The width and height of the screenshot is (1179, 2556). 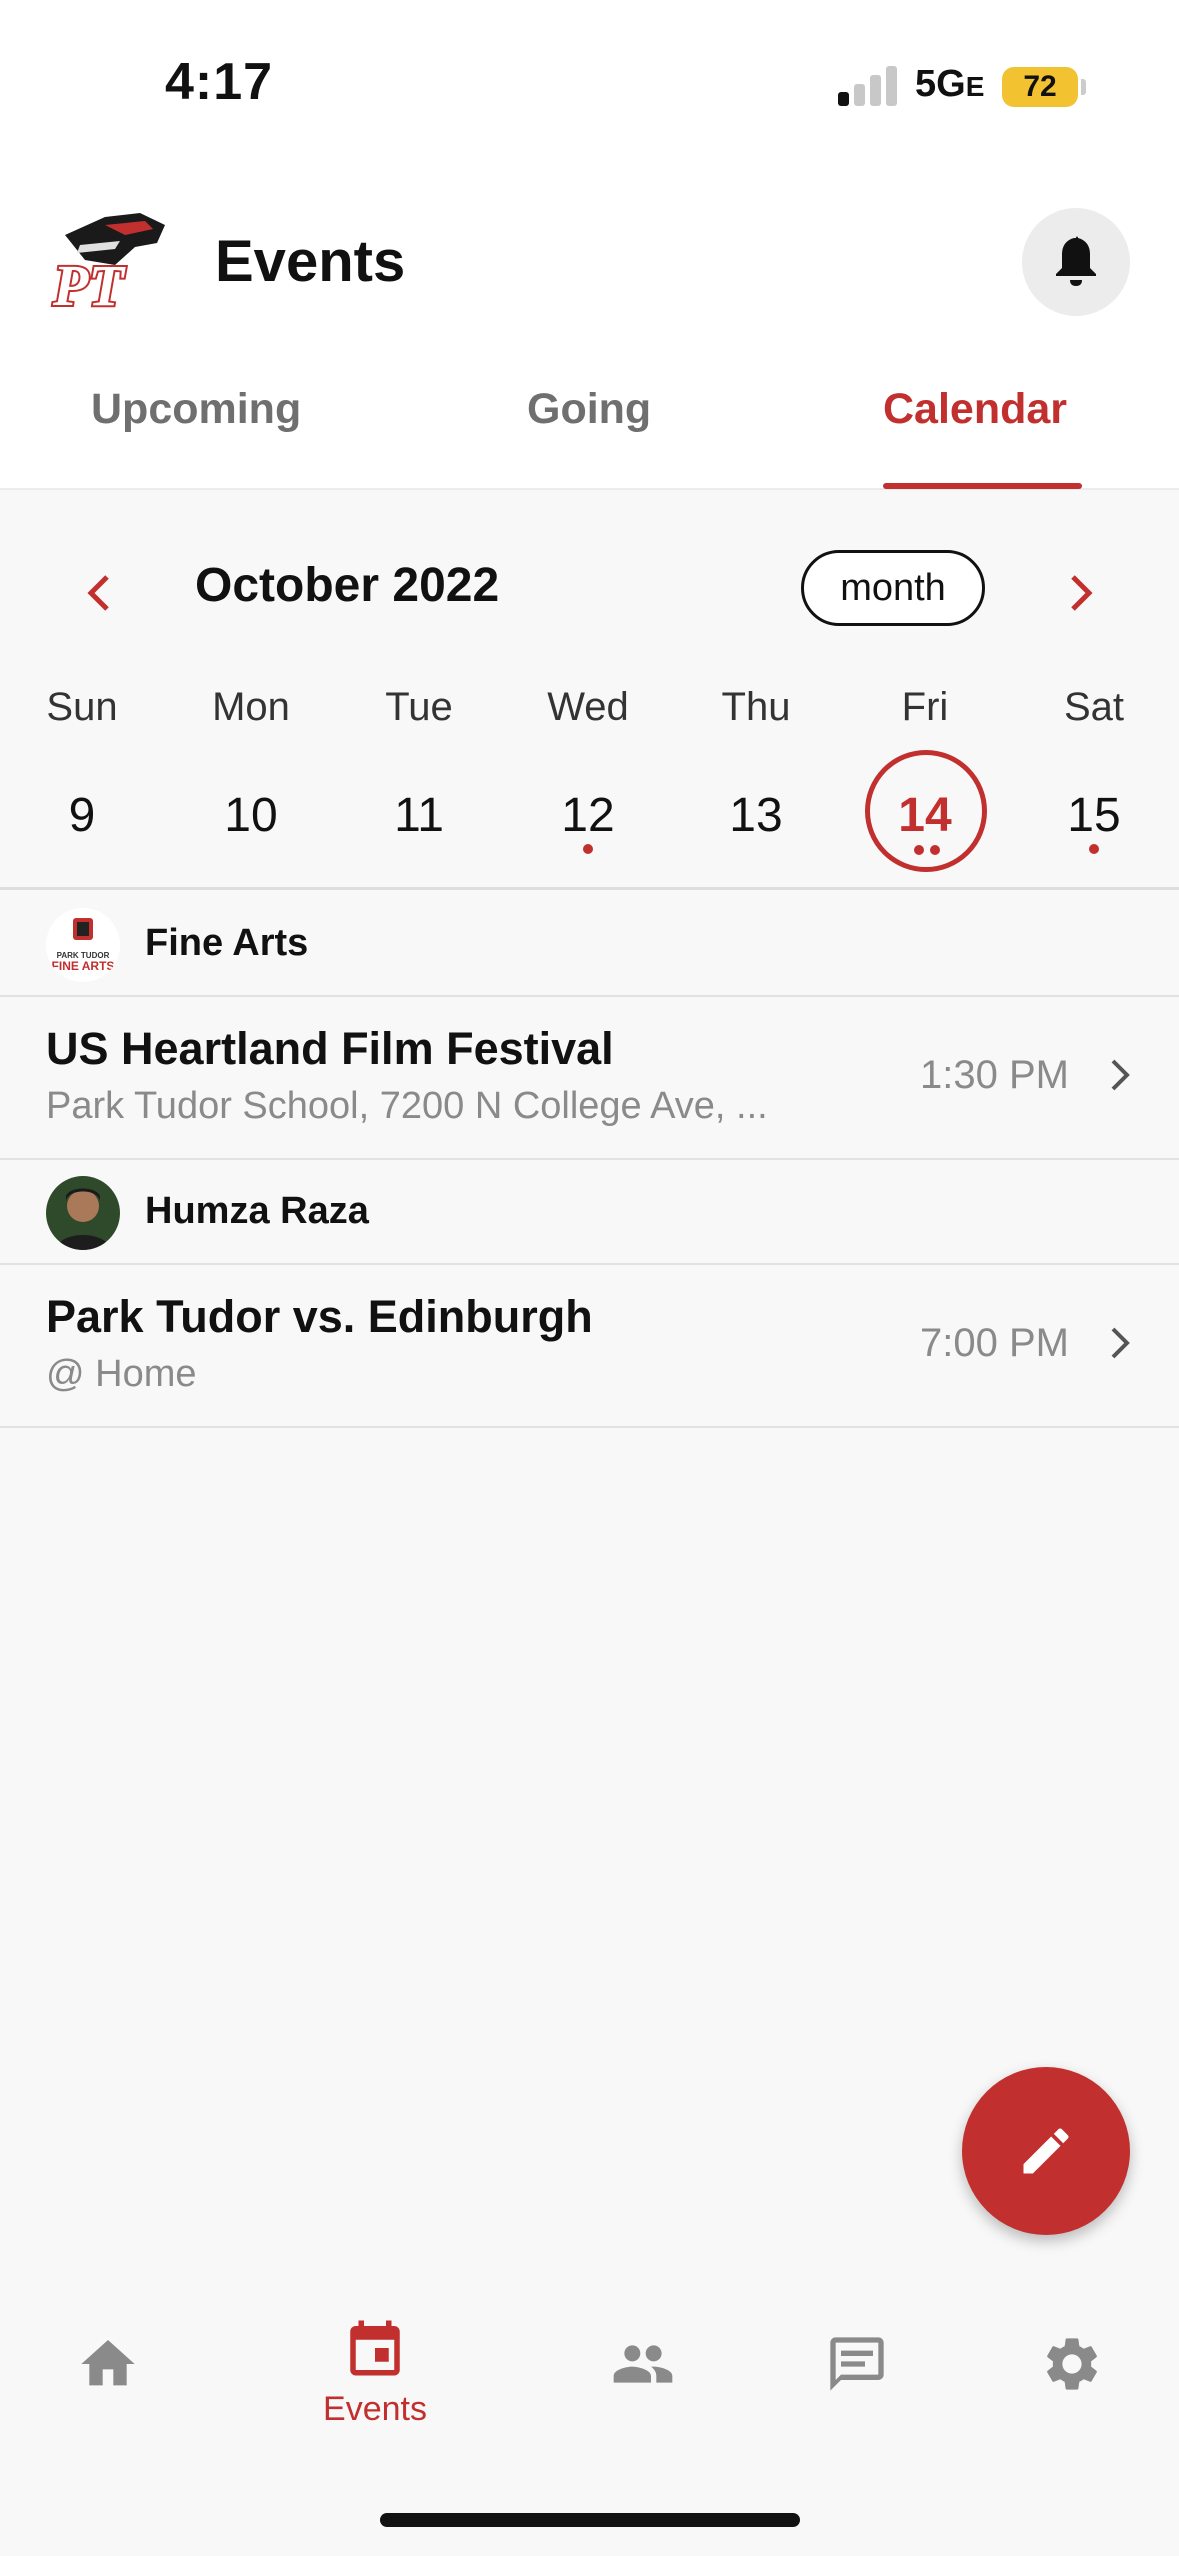 I want to click on home-icon, so click(x=108, y=2363).